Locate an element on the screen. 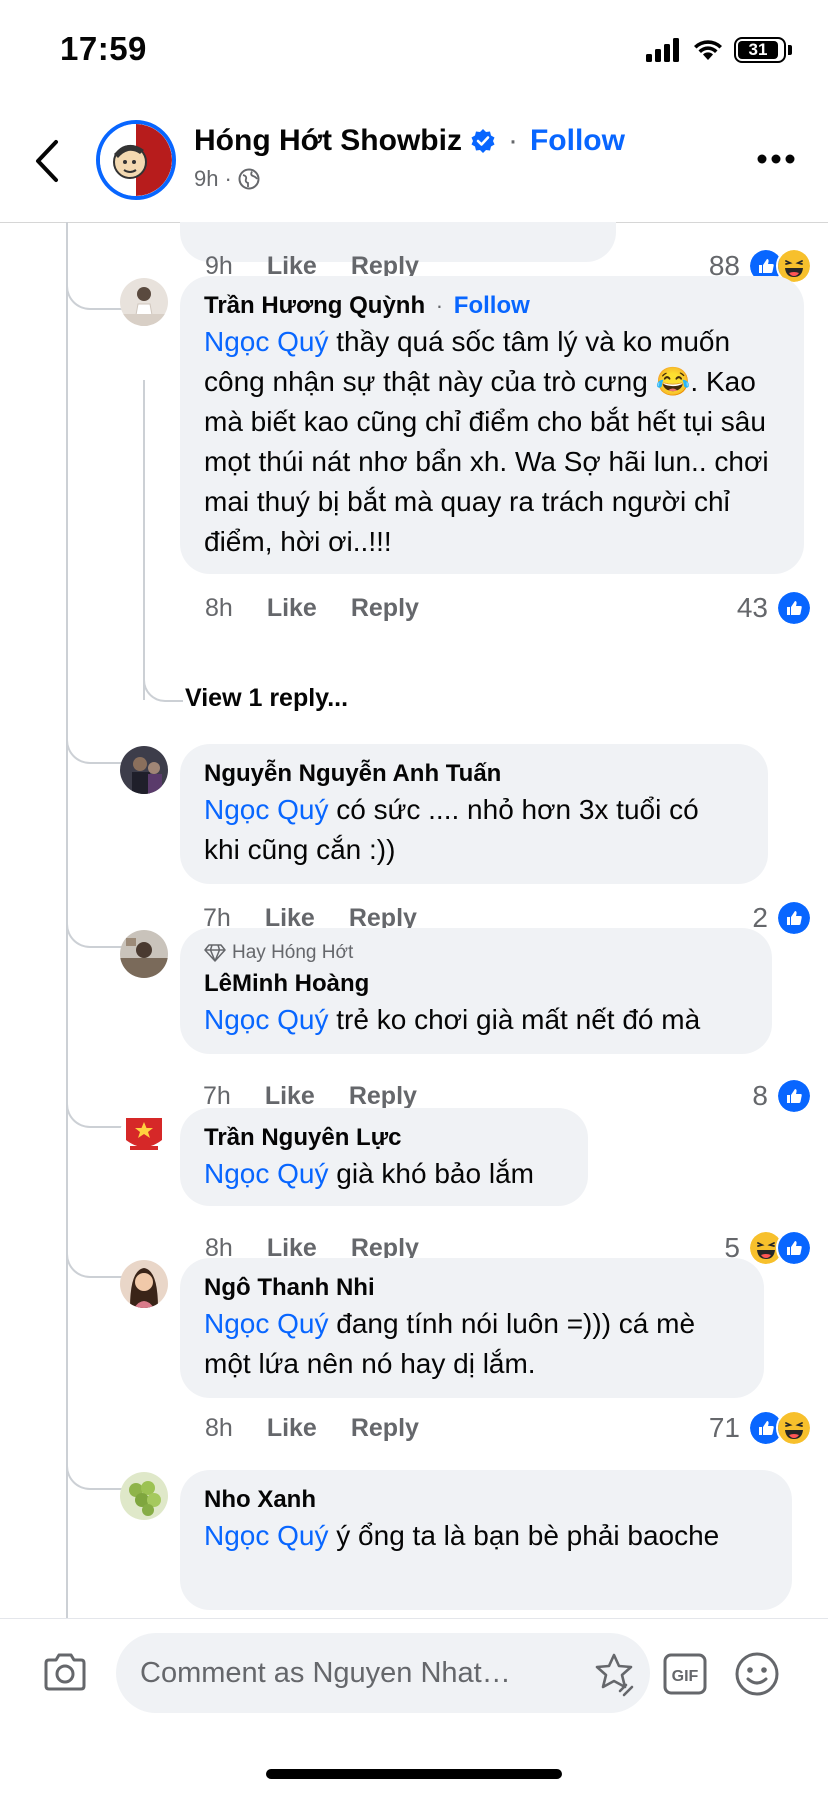 The image size is (828, 1793). reply-rail is located at coordinates (144, 540).